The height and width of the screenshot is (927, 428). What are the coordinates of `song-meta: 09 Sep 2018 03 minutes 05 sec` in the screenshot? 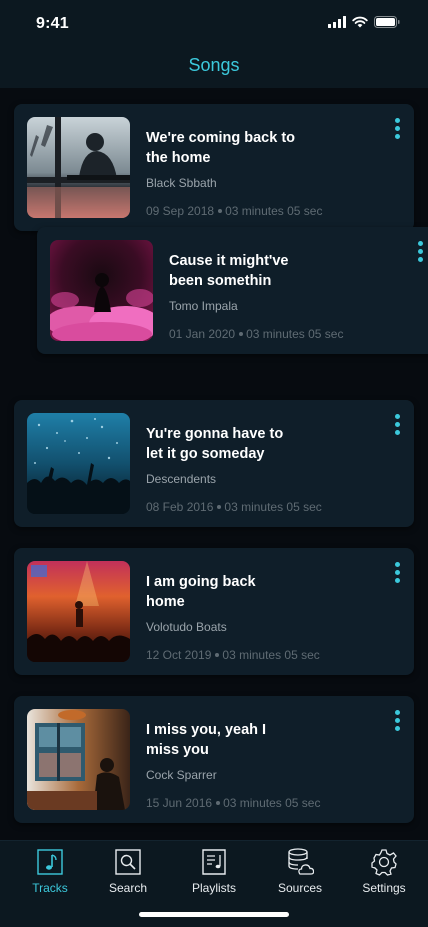 It's located at (234, 211).